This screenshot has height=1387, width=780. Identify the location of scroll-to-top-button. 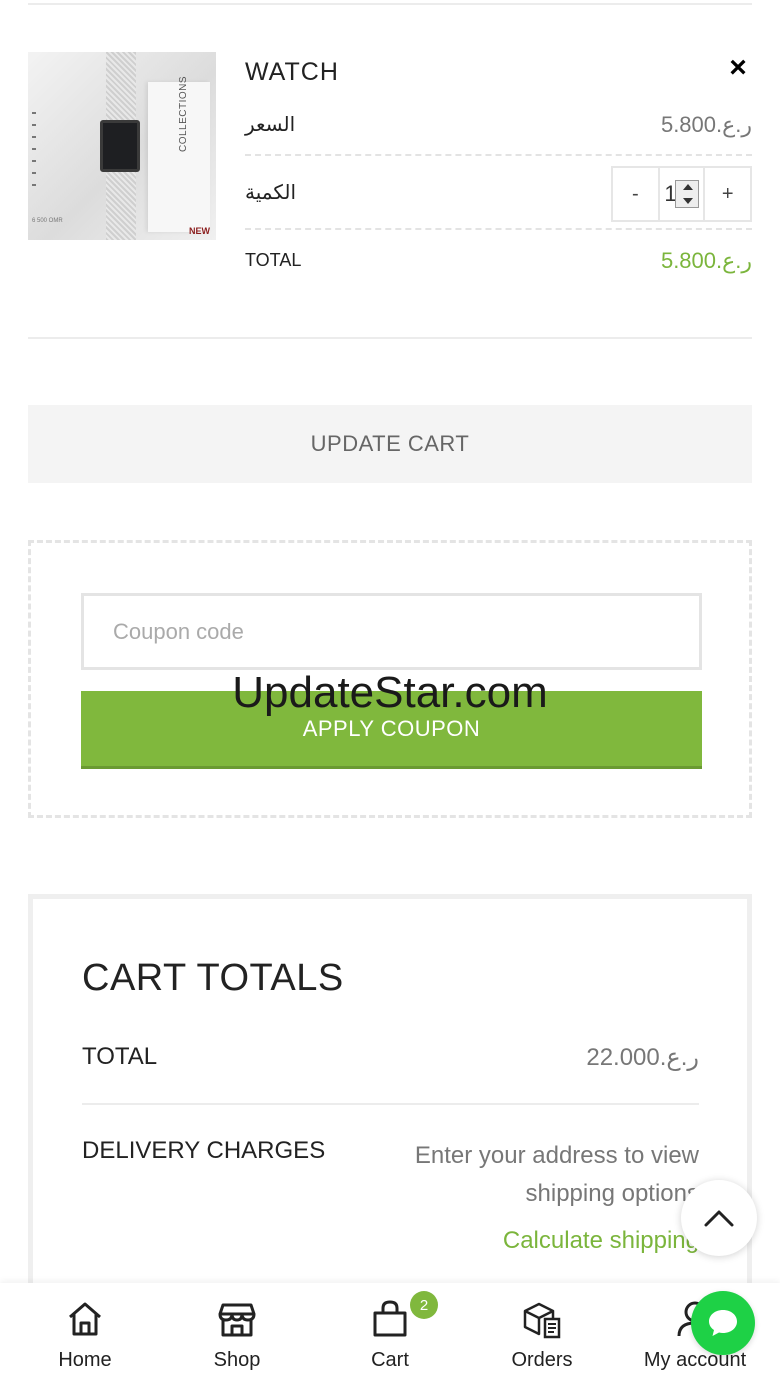
(719, 1218).